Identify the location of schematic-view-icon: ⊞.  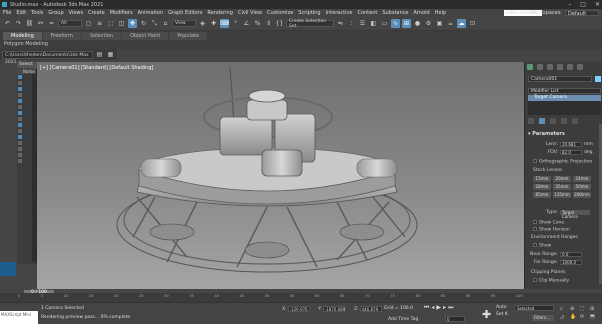
(406, 23).